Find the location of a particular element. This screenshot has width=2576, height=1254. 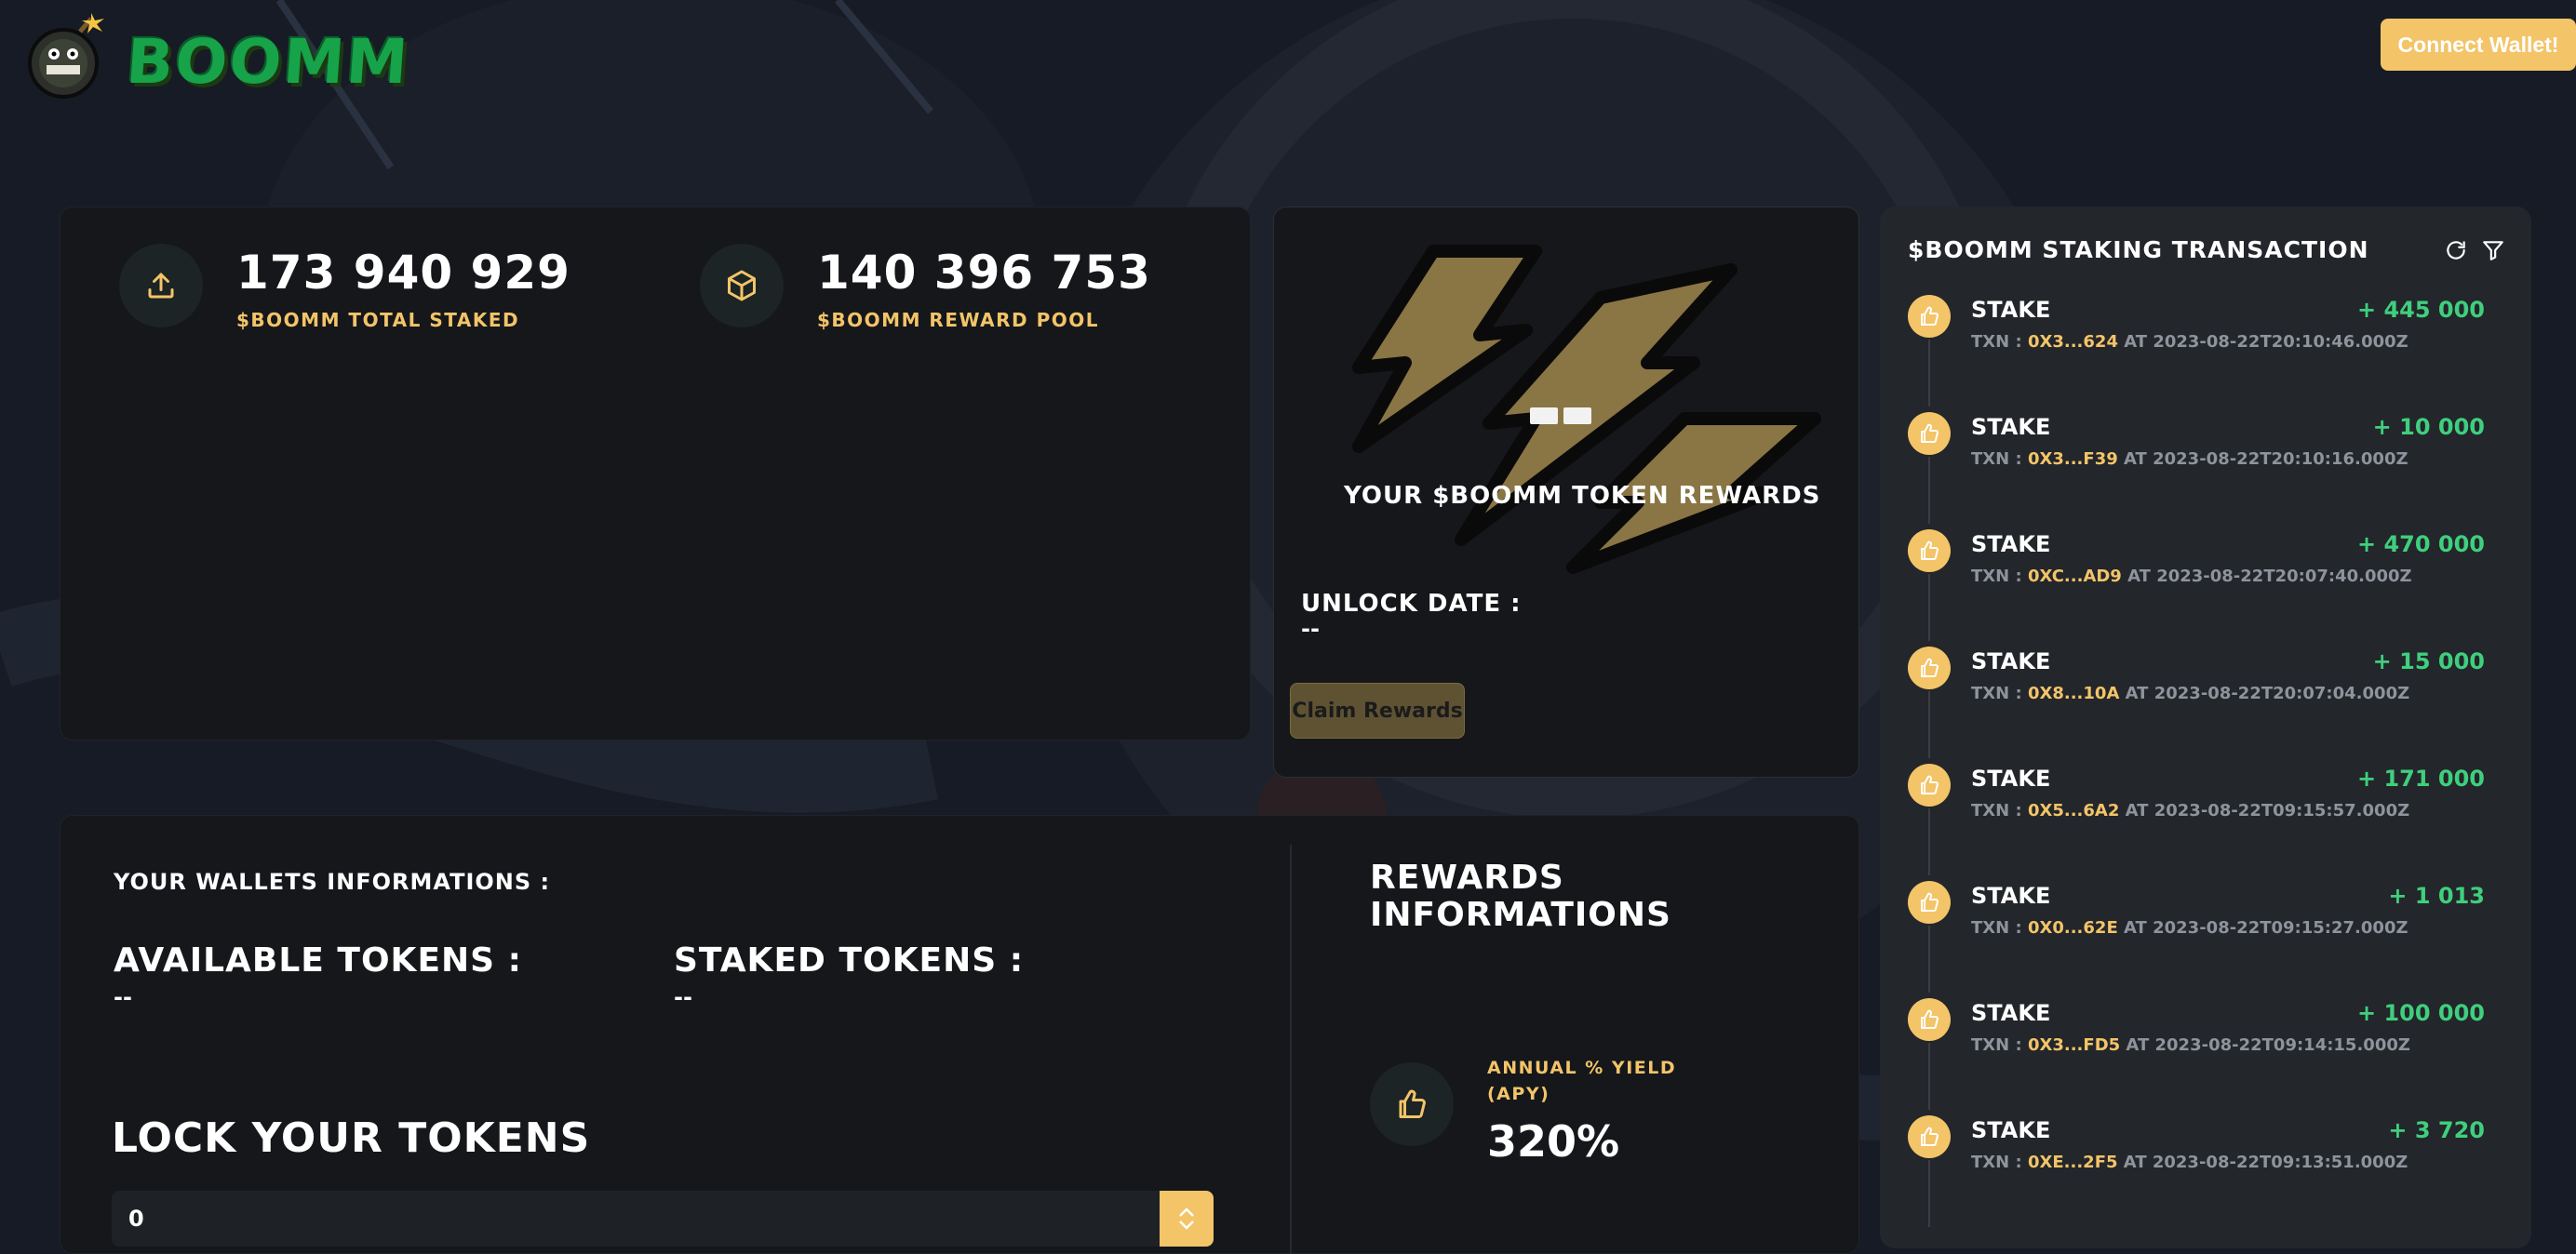

transaction-hash-link: 0X3...624 is located at coordinates (2073, 342).